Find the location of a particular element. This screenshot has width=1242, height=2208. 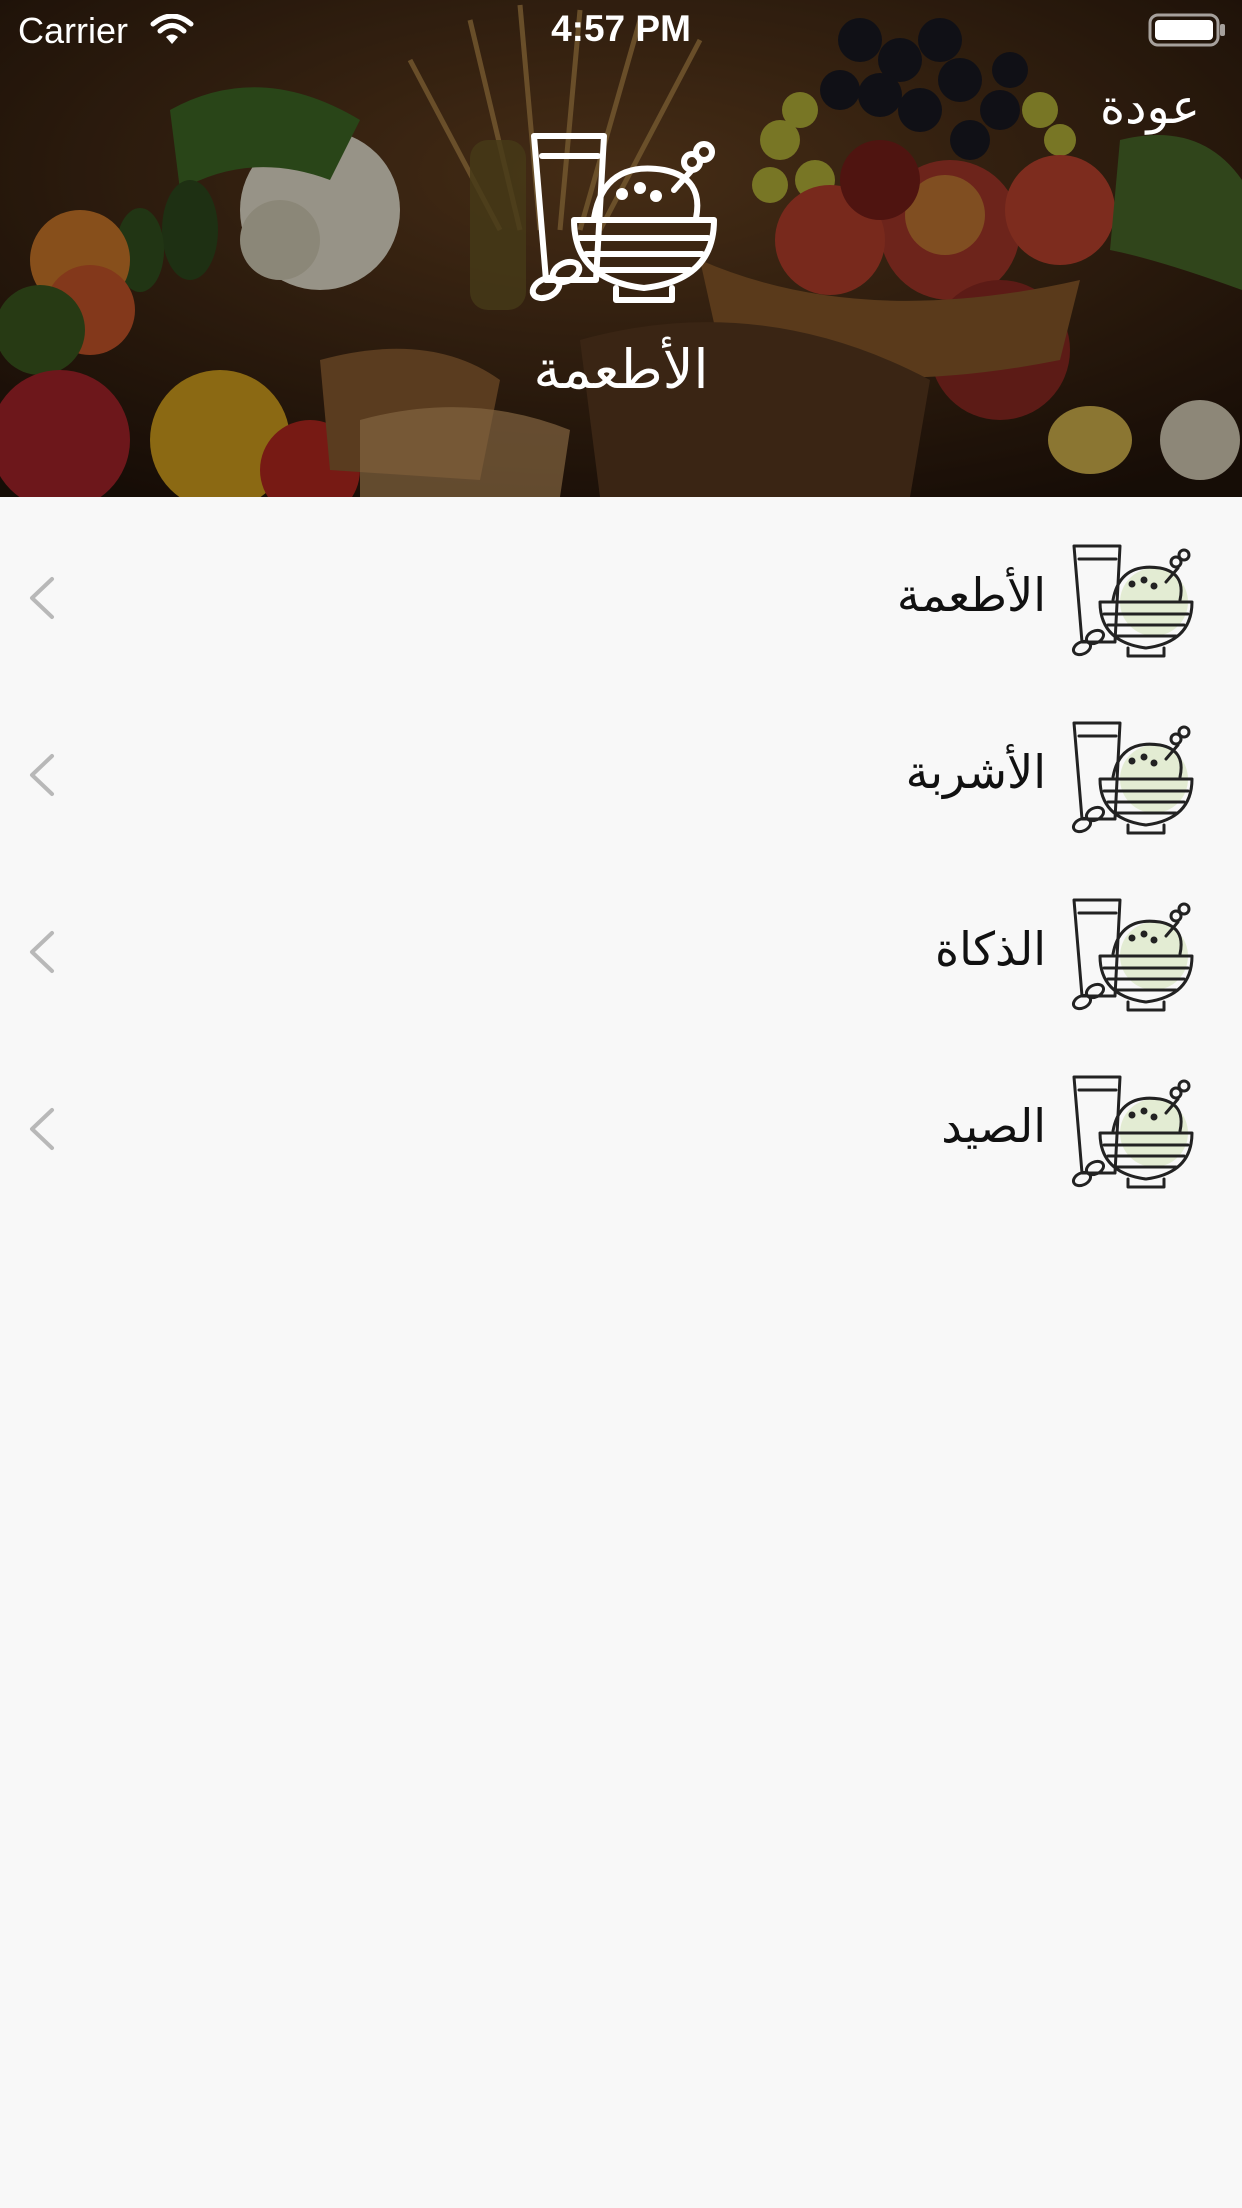

list-item-label: الصيد is located at coordinates (993, 1126).